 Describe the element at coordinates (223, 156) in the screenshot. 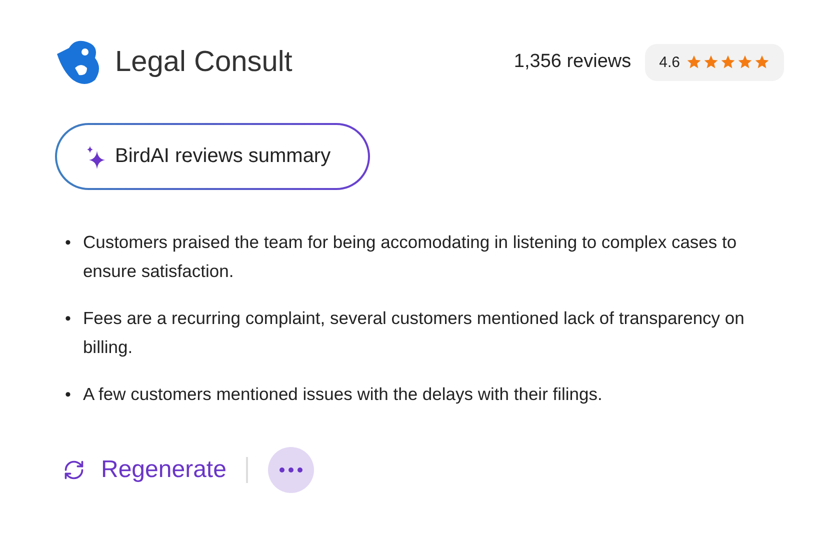

I see `summary-title: BirdAI reviews summary` at that location.